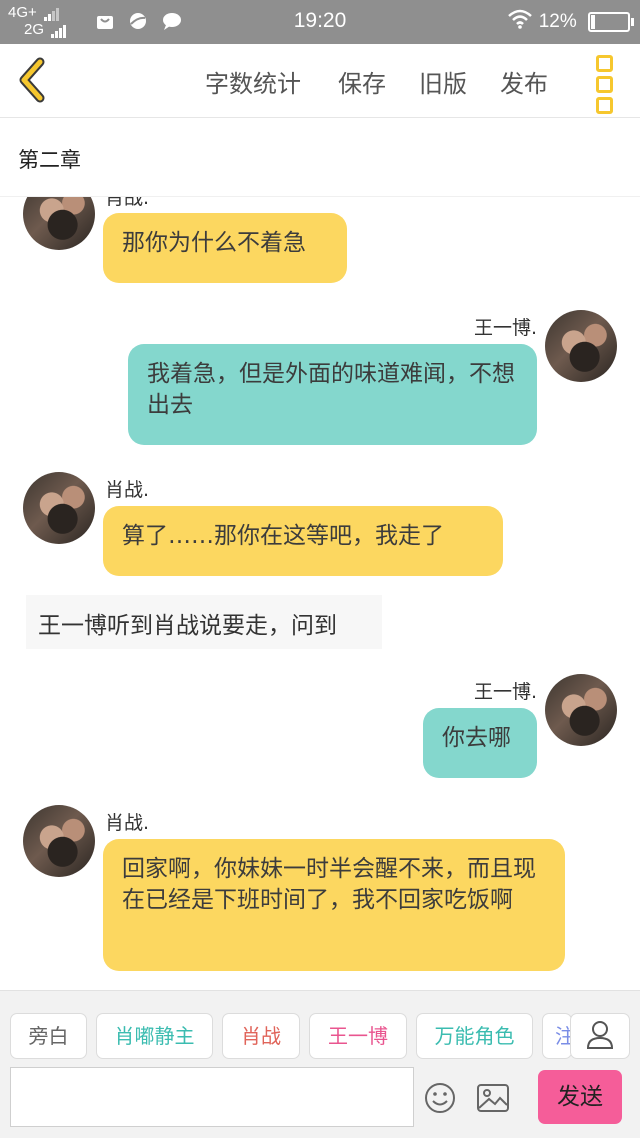  I want to click on add-role-button, so click(600, 1036).